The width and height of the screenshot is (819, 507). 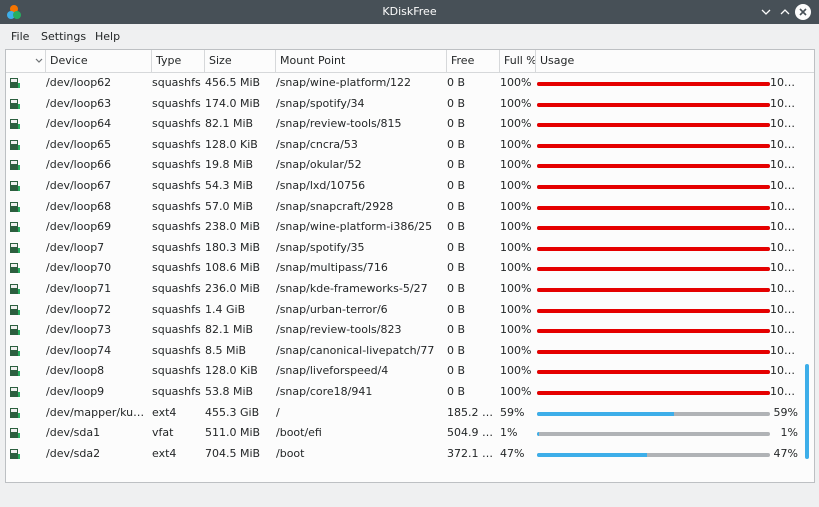 I want to click on usage-bar-fill, so click(x=606, y=413).